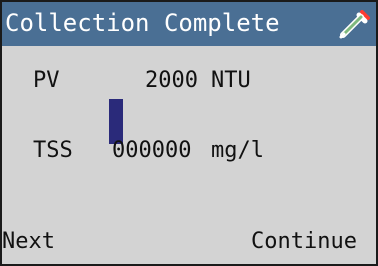 The height and width of the screenshot is (266, 378). I want to click on pv-unit: NTU, so click(231, 80).